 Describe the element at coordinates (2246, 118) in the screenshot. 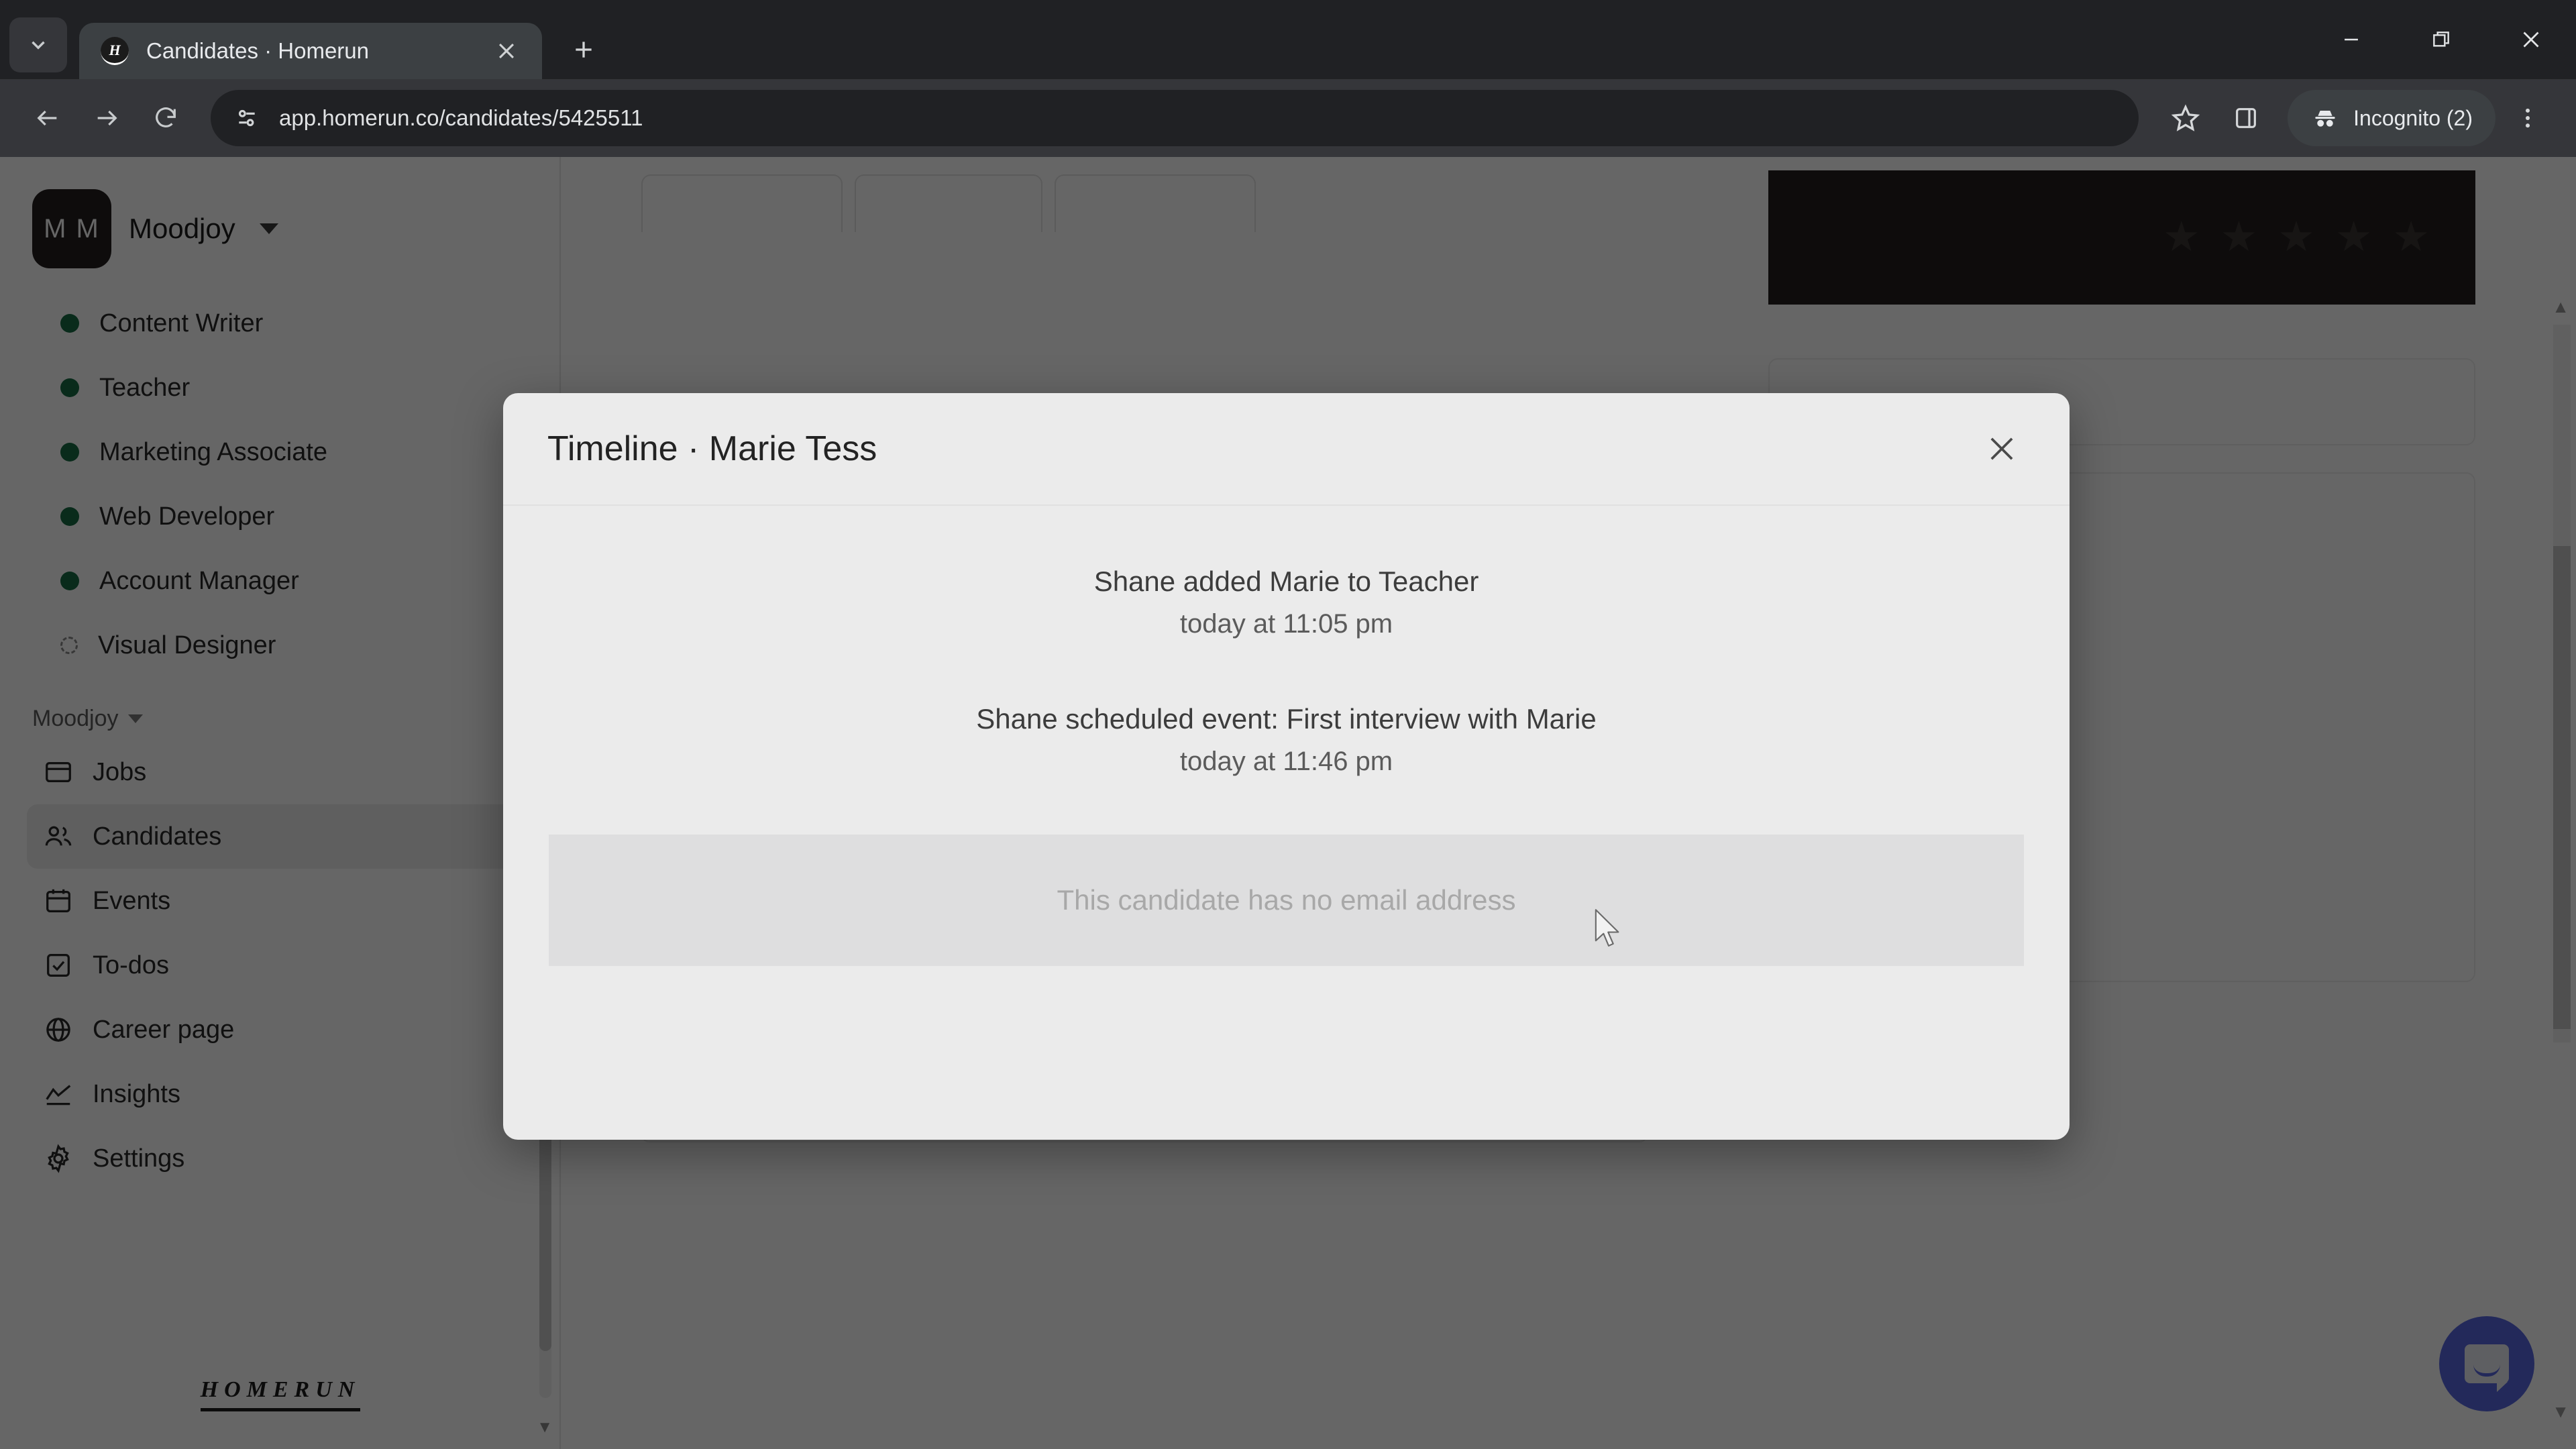

I see `side-panel-icon` at that location.